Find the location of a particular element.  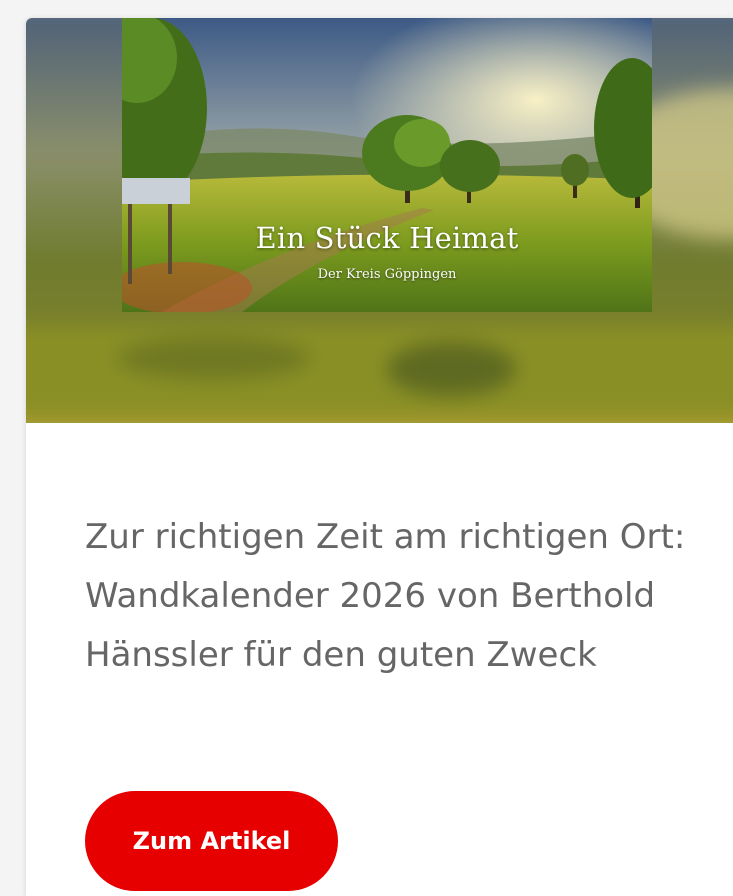

calendar-subtitle: Der Kreis Göppingen is located at coordinates (387, 274).